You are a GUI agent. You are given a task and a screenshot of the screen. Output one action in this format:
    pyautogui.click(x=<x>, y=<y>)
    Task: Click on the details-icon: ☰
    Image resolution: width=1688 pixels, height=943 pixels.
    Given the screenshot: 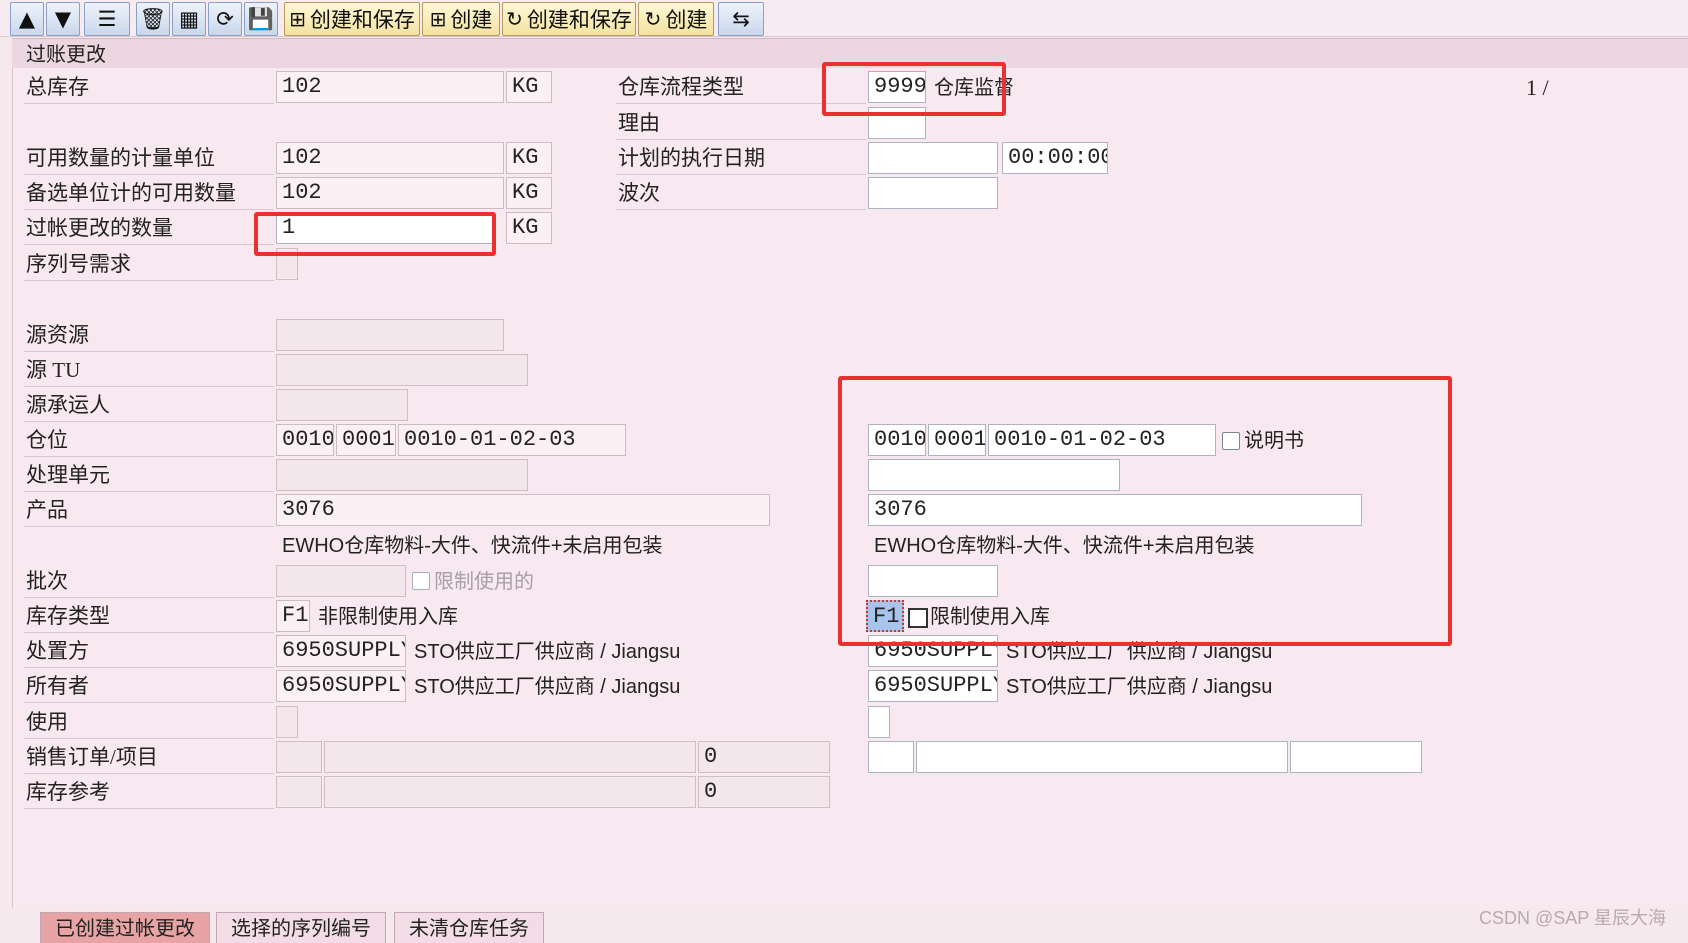 What is the action you would take?
    pyautogui.click(x=107, y=19)
    